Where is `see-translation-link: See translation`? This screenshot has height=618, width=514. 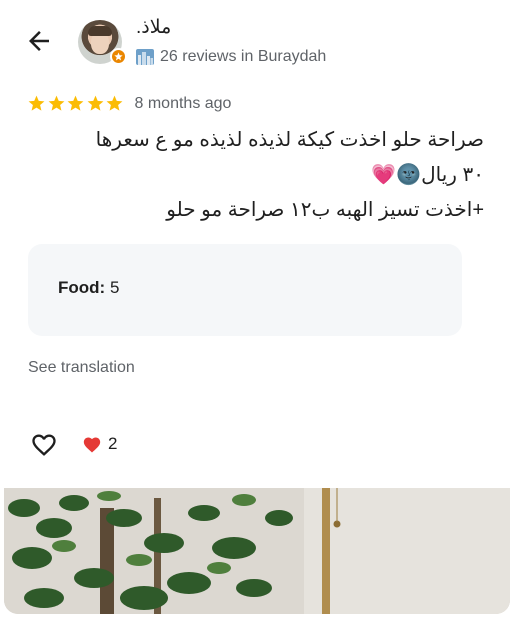 see-translation-link: See translation is located at coordinates (81, 368).